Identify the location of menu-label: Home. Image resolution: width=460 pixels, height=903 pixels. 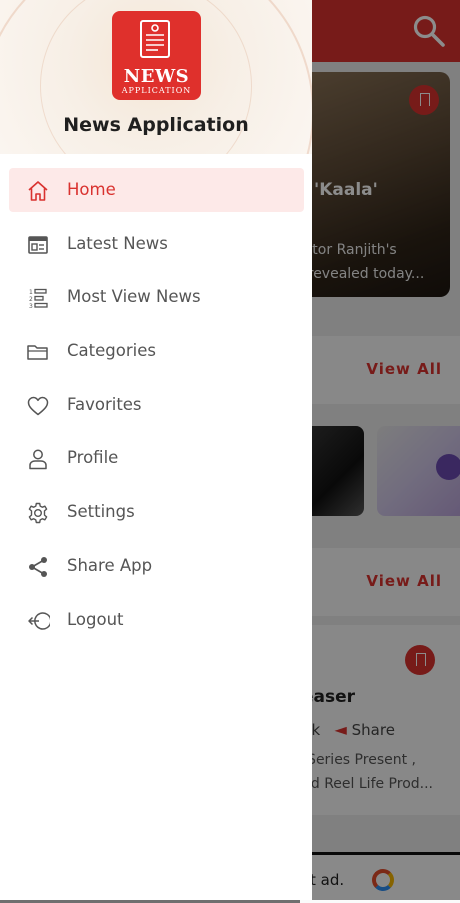
(91, 189).